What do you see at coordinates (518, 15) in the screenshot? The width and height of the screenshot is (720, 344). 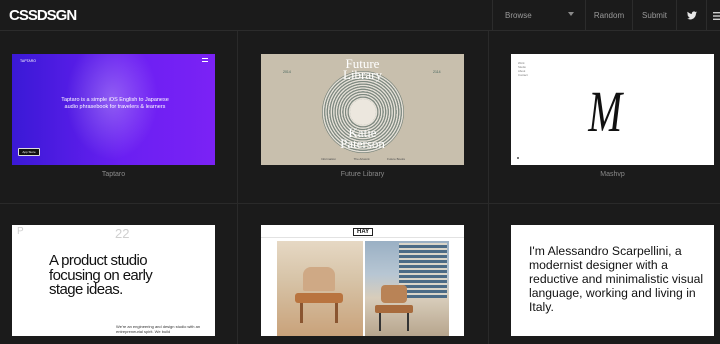 I see `browse-label: Browse` at bounding box center [518, 15].